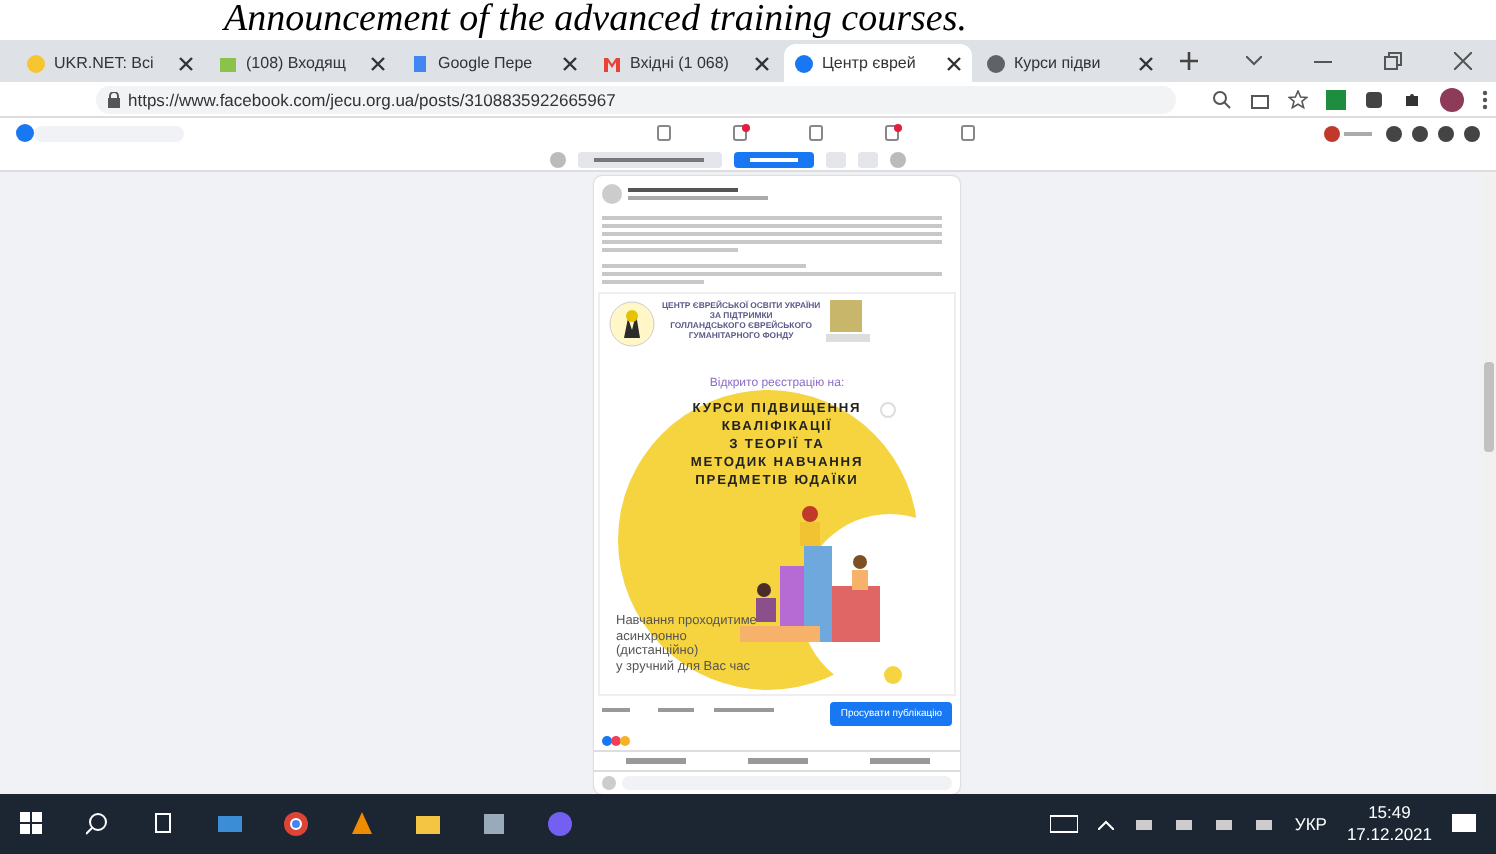  Describe the element at coordinates (1310, 824) in the screenshot. I see `language-indicator: УКР` at that location.